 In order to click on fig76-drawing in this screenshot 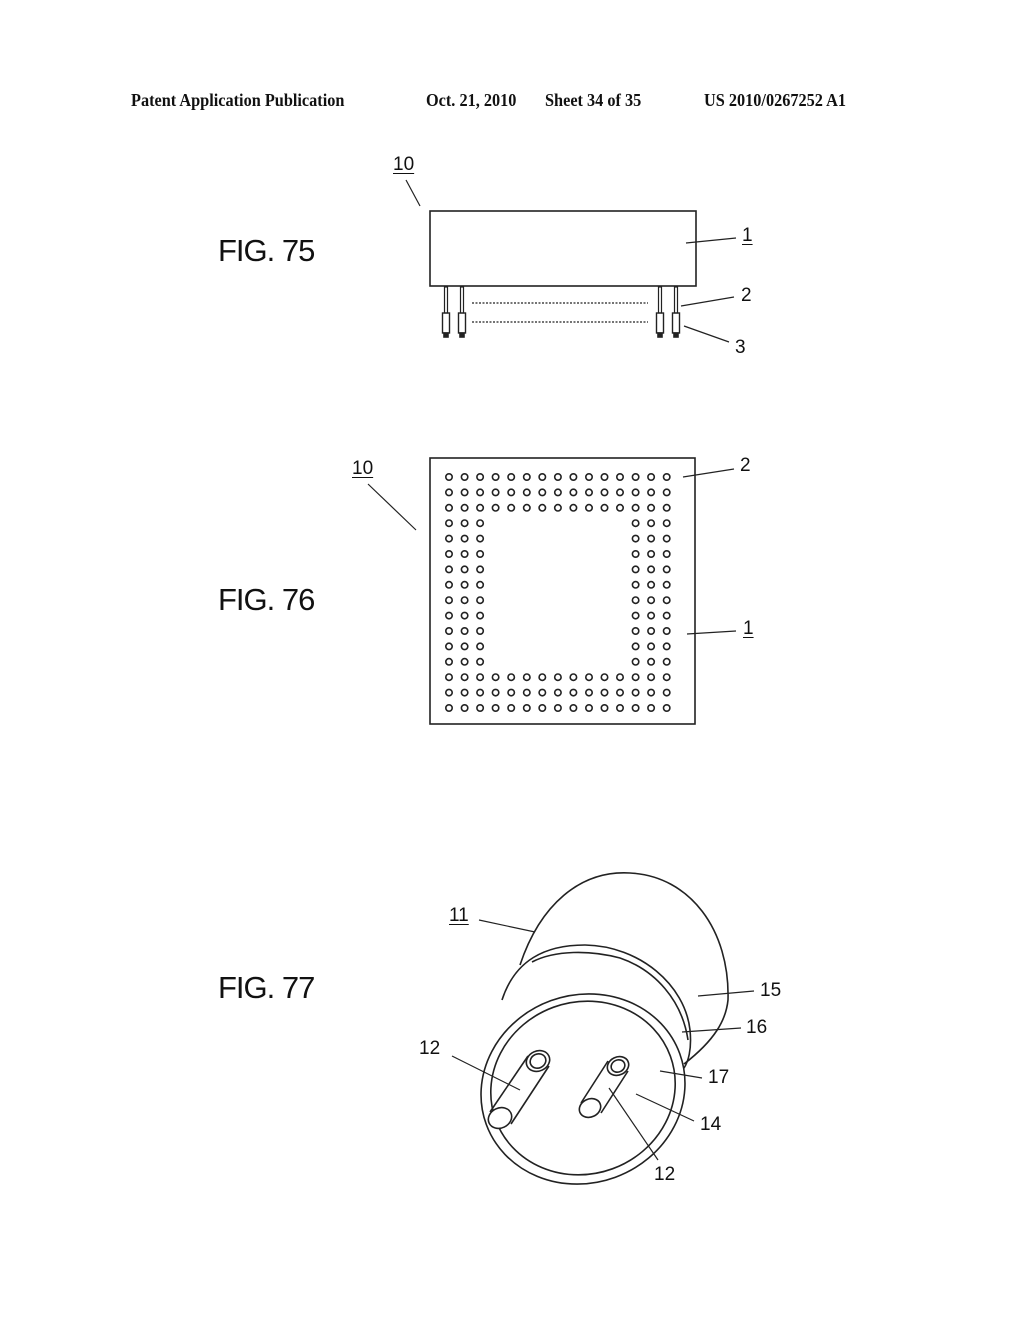, I will do `click(552, 591)`.